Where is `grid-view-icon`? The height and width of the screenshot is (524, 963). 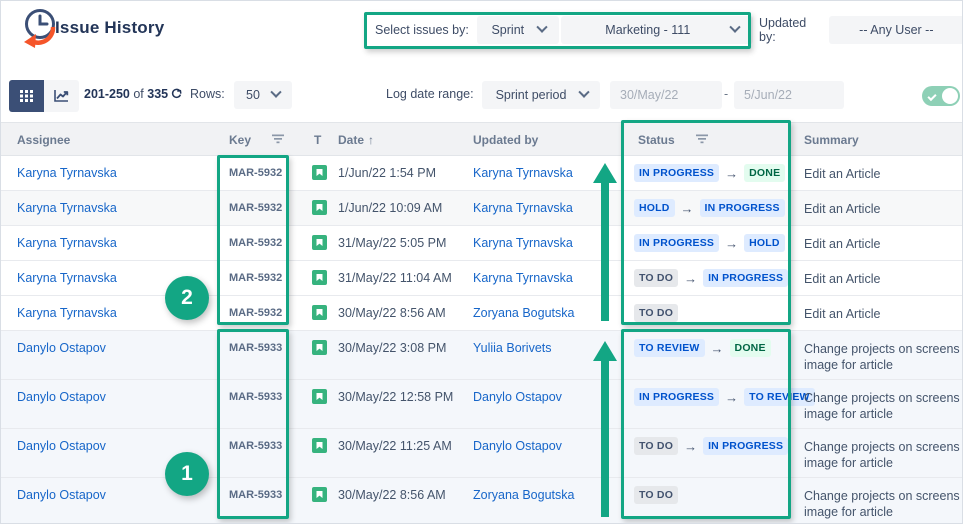
grid-view-icon is located at coordinates (26, 96).